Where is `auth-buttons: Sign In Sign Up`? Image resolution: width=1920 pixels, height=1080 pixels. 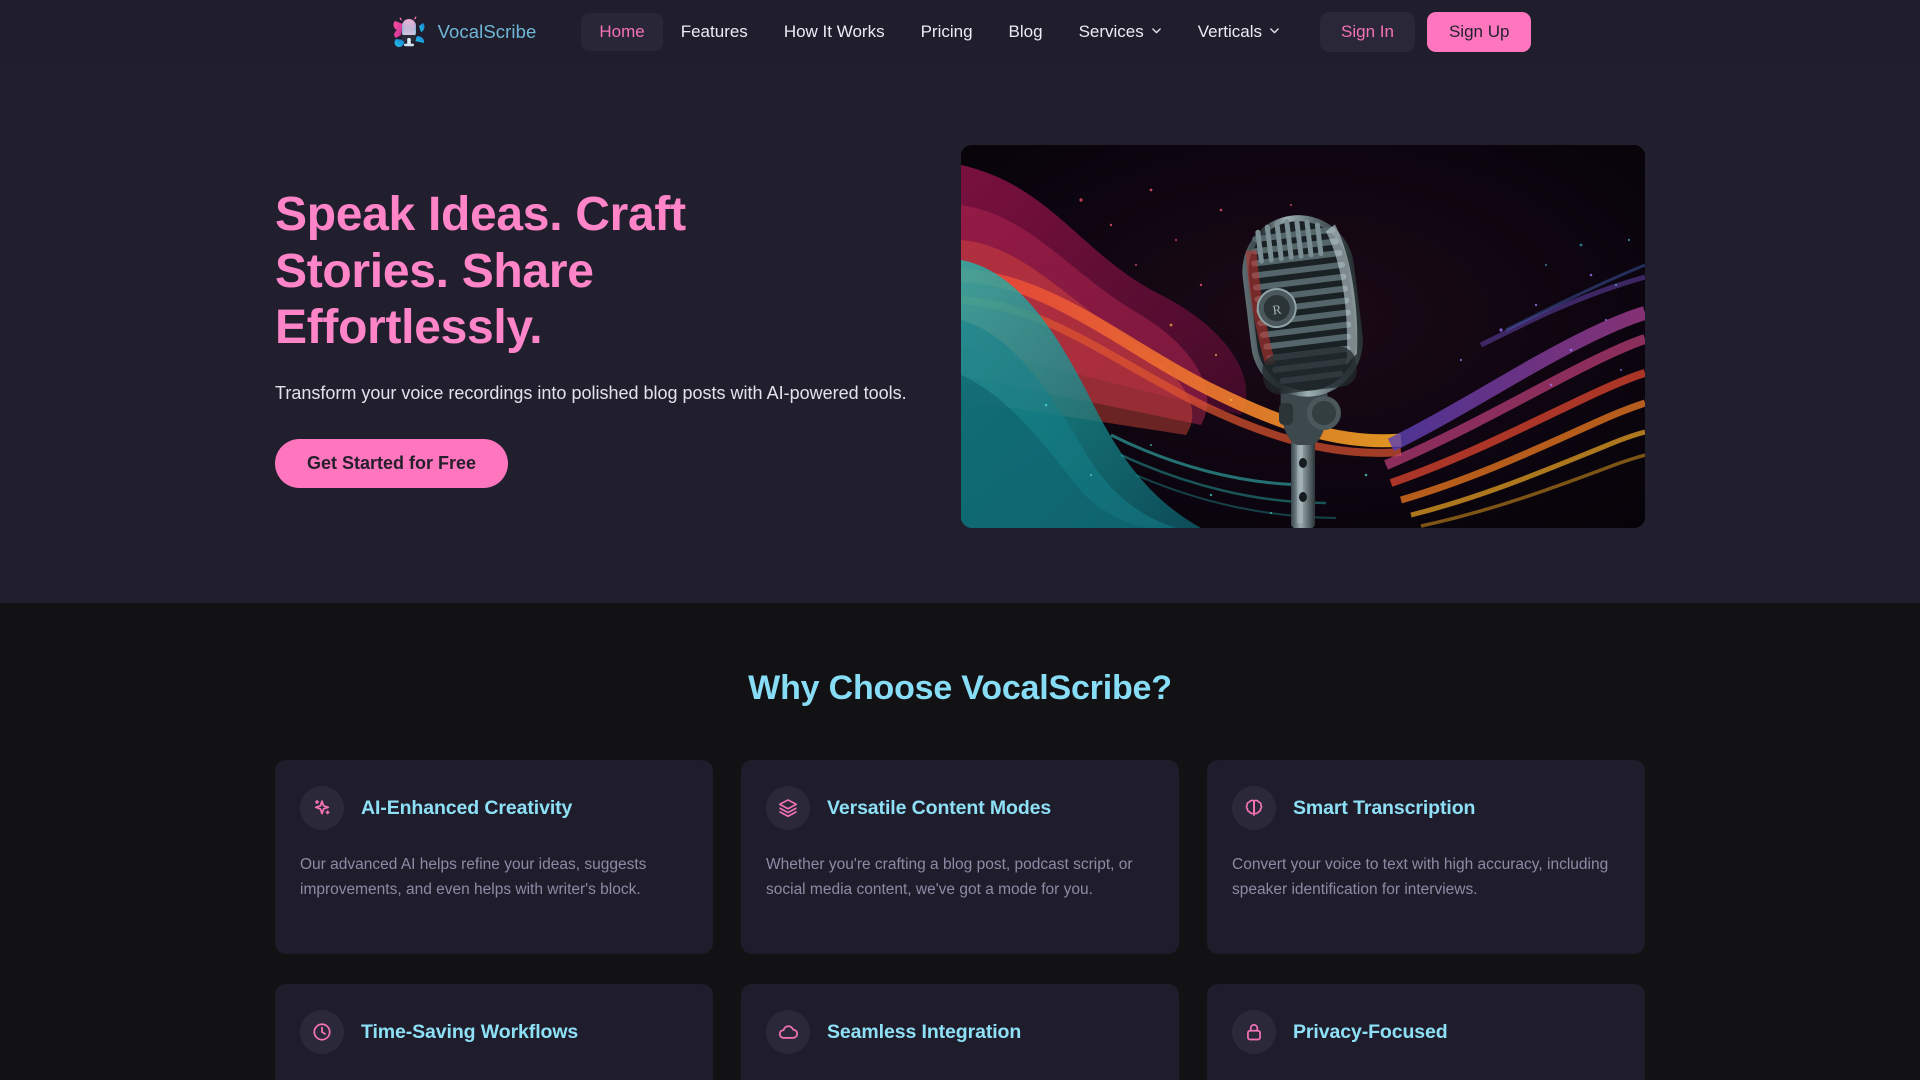
auth-buttons: Sign In Sign Up is located at coordinates (1426, 31).